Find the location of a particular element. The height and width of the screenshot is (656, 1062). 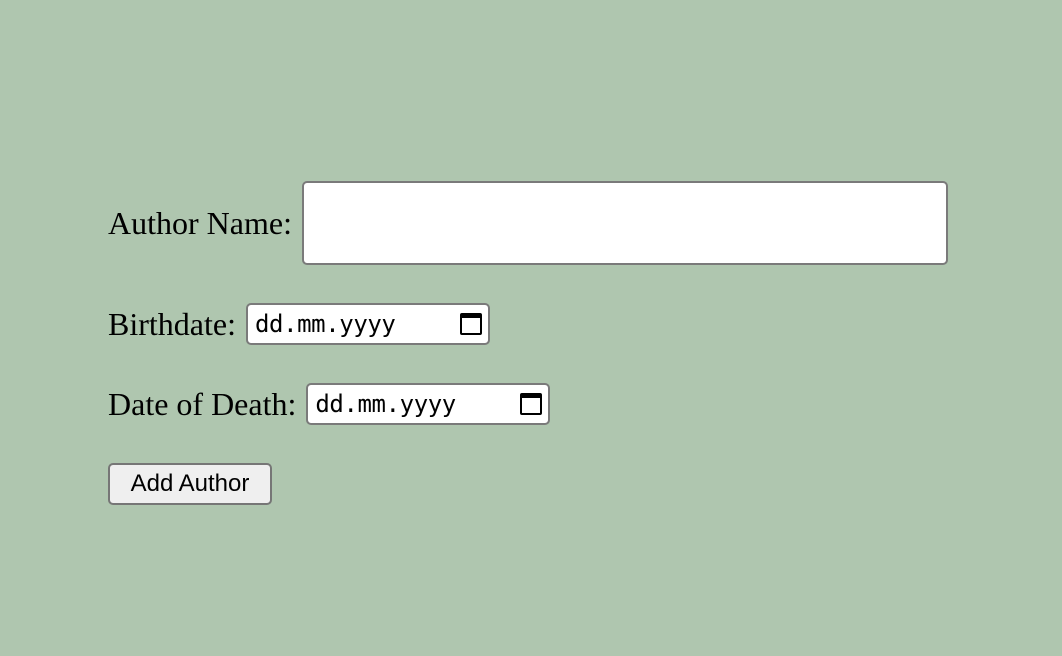

birthdate-input: dd.mm.yyyy is located at coordinates (367, 324).